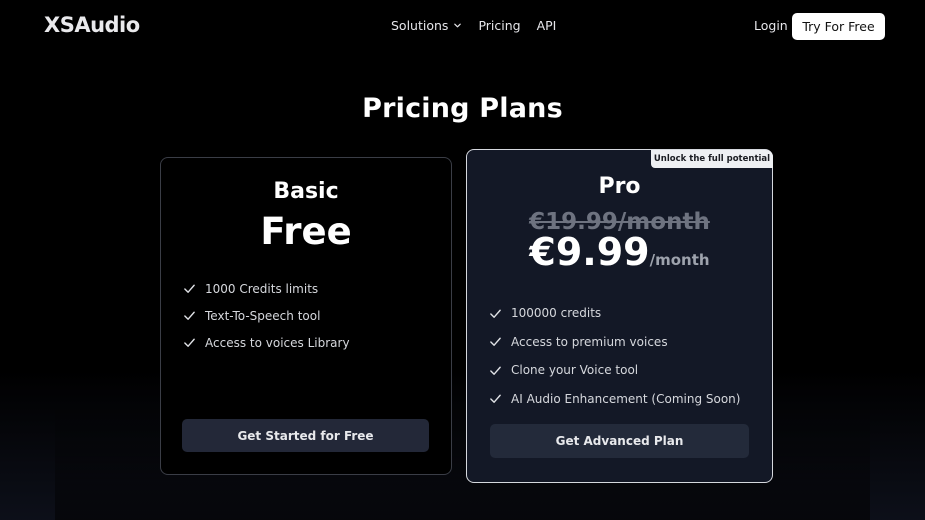 This screenshot has width=925, height=520. What do you see at coordinates (619, 441) in the screenshot?
I see `get-advanced-plan-button: Get Advanced Plan` at bounding box center [619, 441].